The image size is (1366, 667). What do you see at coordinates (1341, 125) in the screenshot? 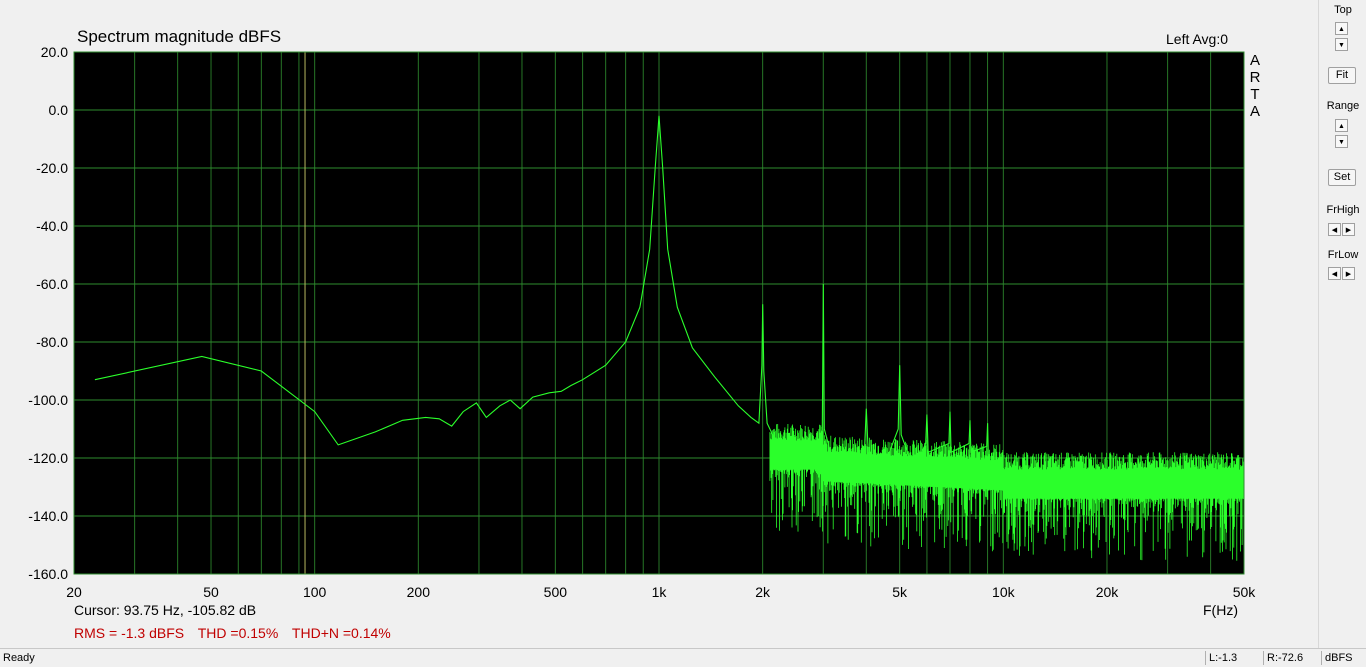
I see `range-up-button: ▲` at bounding box center [1341, 125].